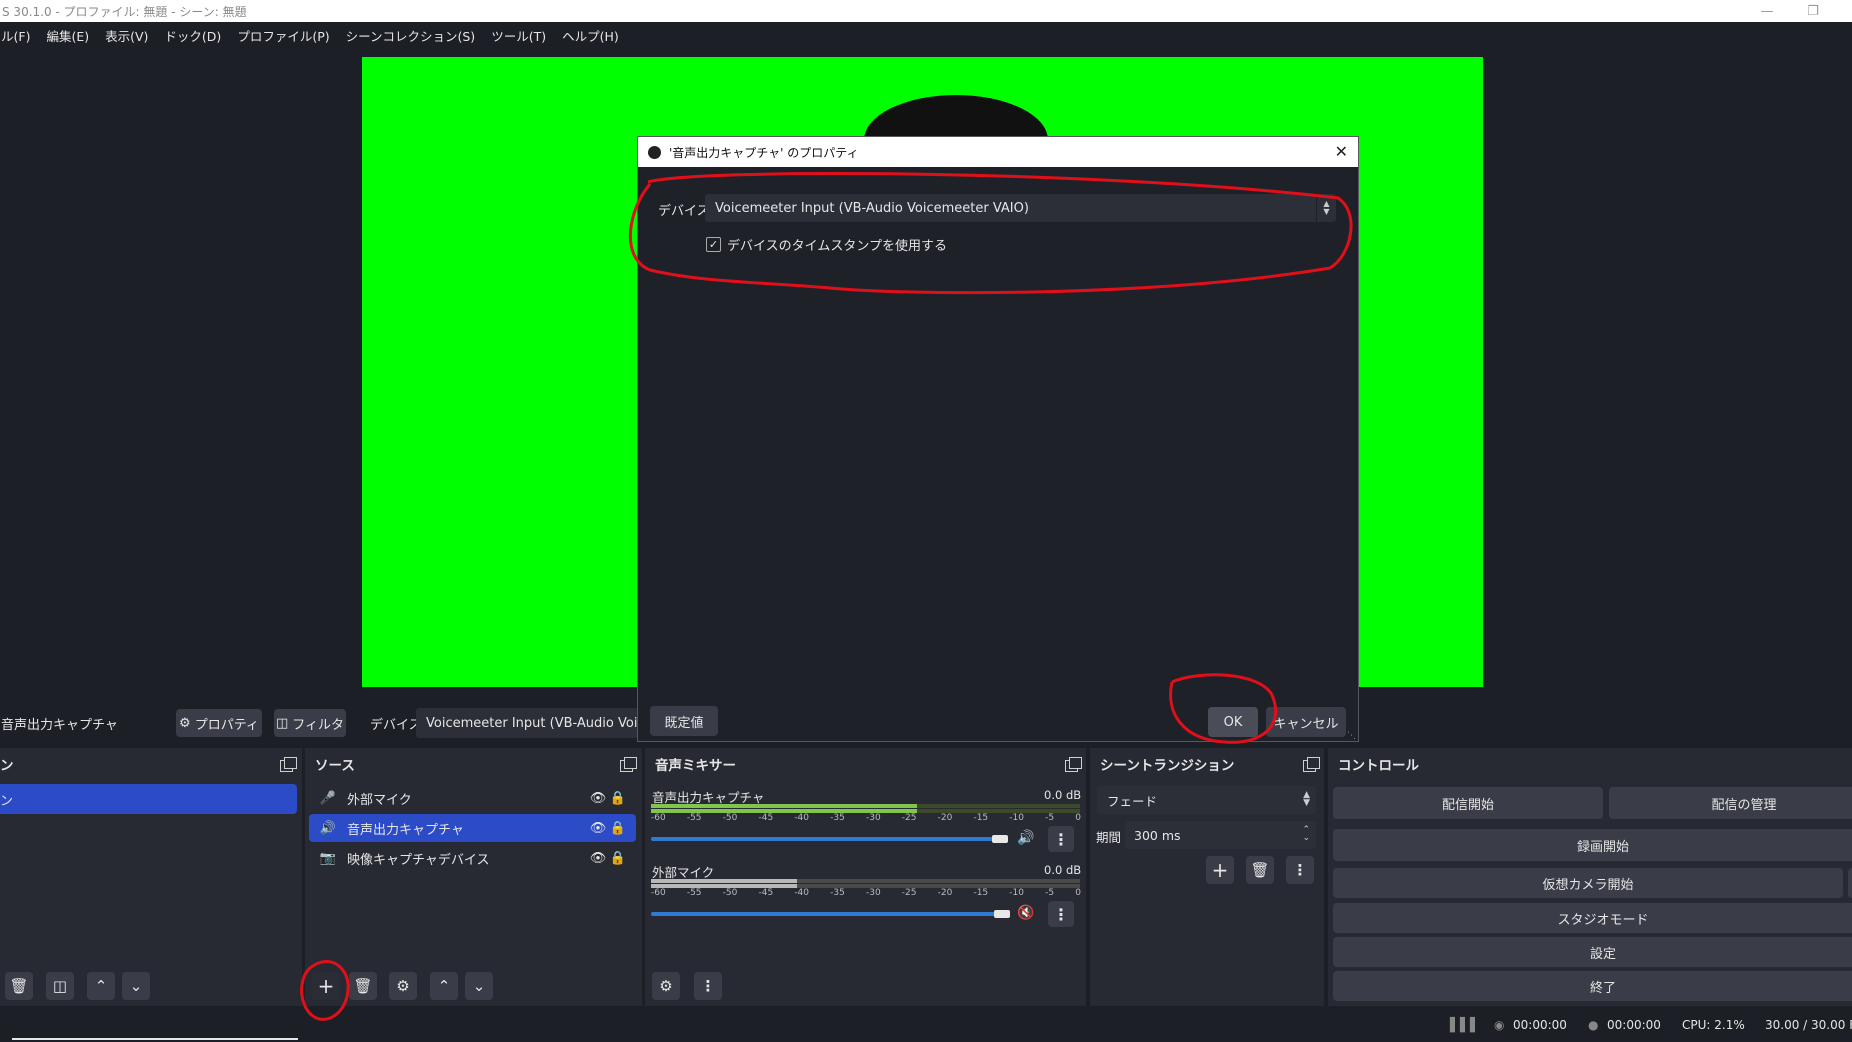 The height and width of the screenshot is (1042, 1852). I want to click on mixer-dock-title: 音声ミキサー, so click(695, 766).